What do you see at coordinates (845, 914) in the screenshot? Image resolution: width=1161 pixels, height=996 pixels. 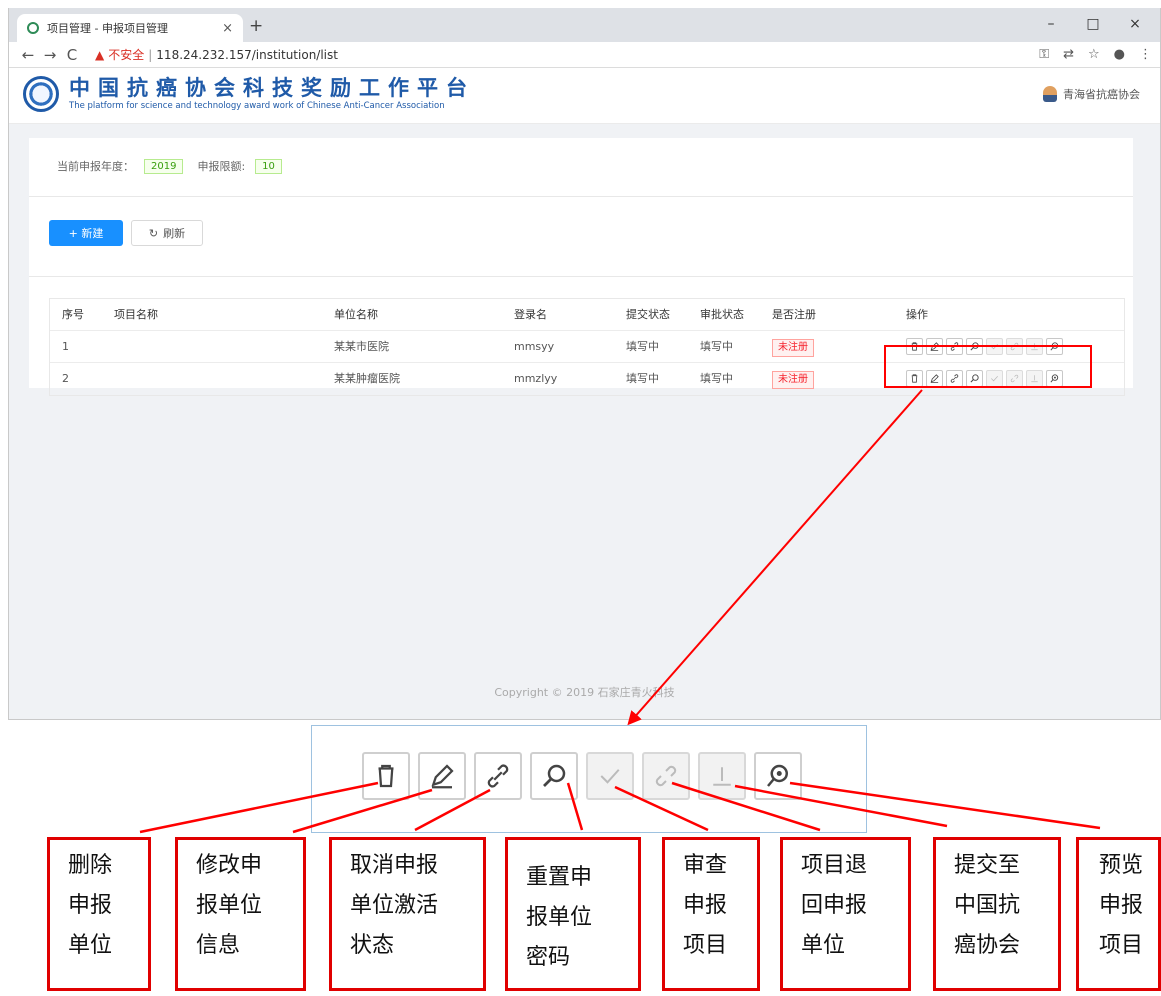 I see `label-return: 项目退 回申报 单位` at bounding box center [845, 914].